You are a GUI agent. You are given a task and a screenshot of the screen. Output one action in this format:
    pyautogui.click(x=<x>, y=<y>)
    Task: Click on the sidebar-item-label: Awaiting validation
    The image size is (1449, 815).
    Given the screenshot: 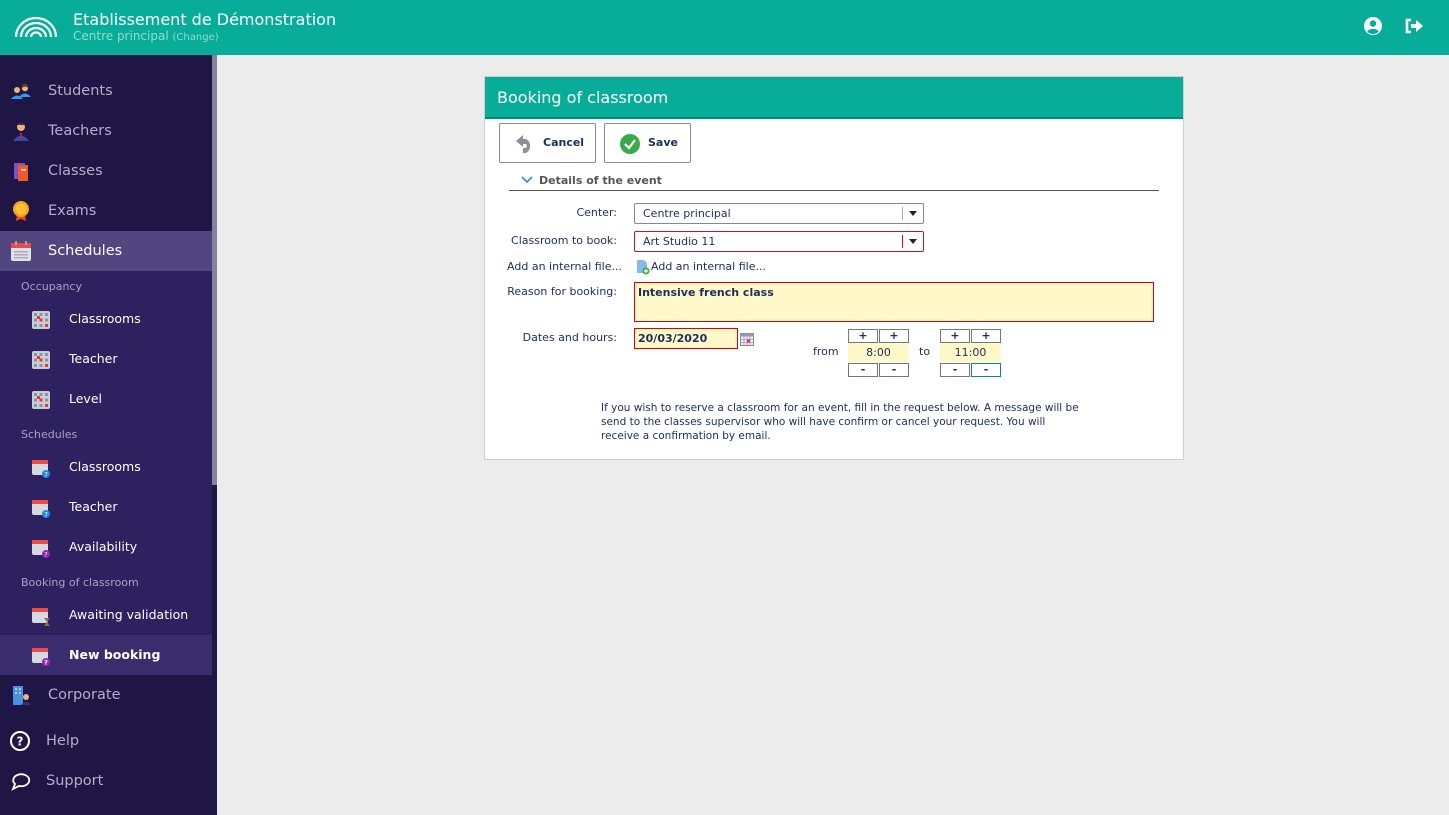 What is the action you would take?
    pyautogui.click(x=129, y=614)
    